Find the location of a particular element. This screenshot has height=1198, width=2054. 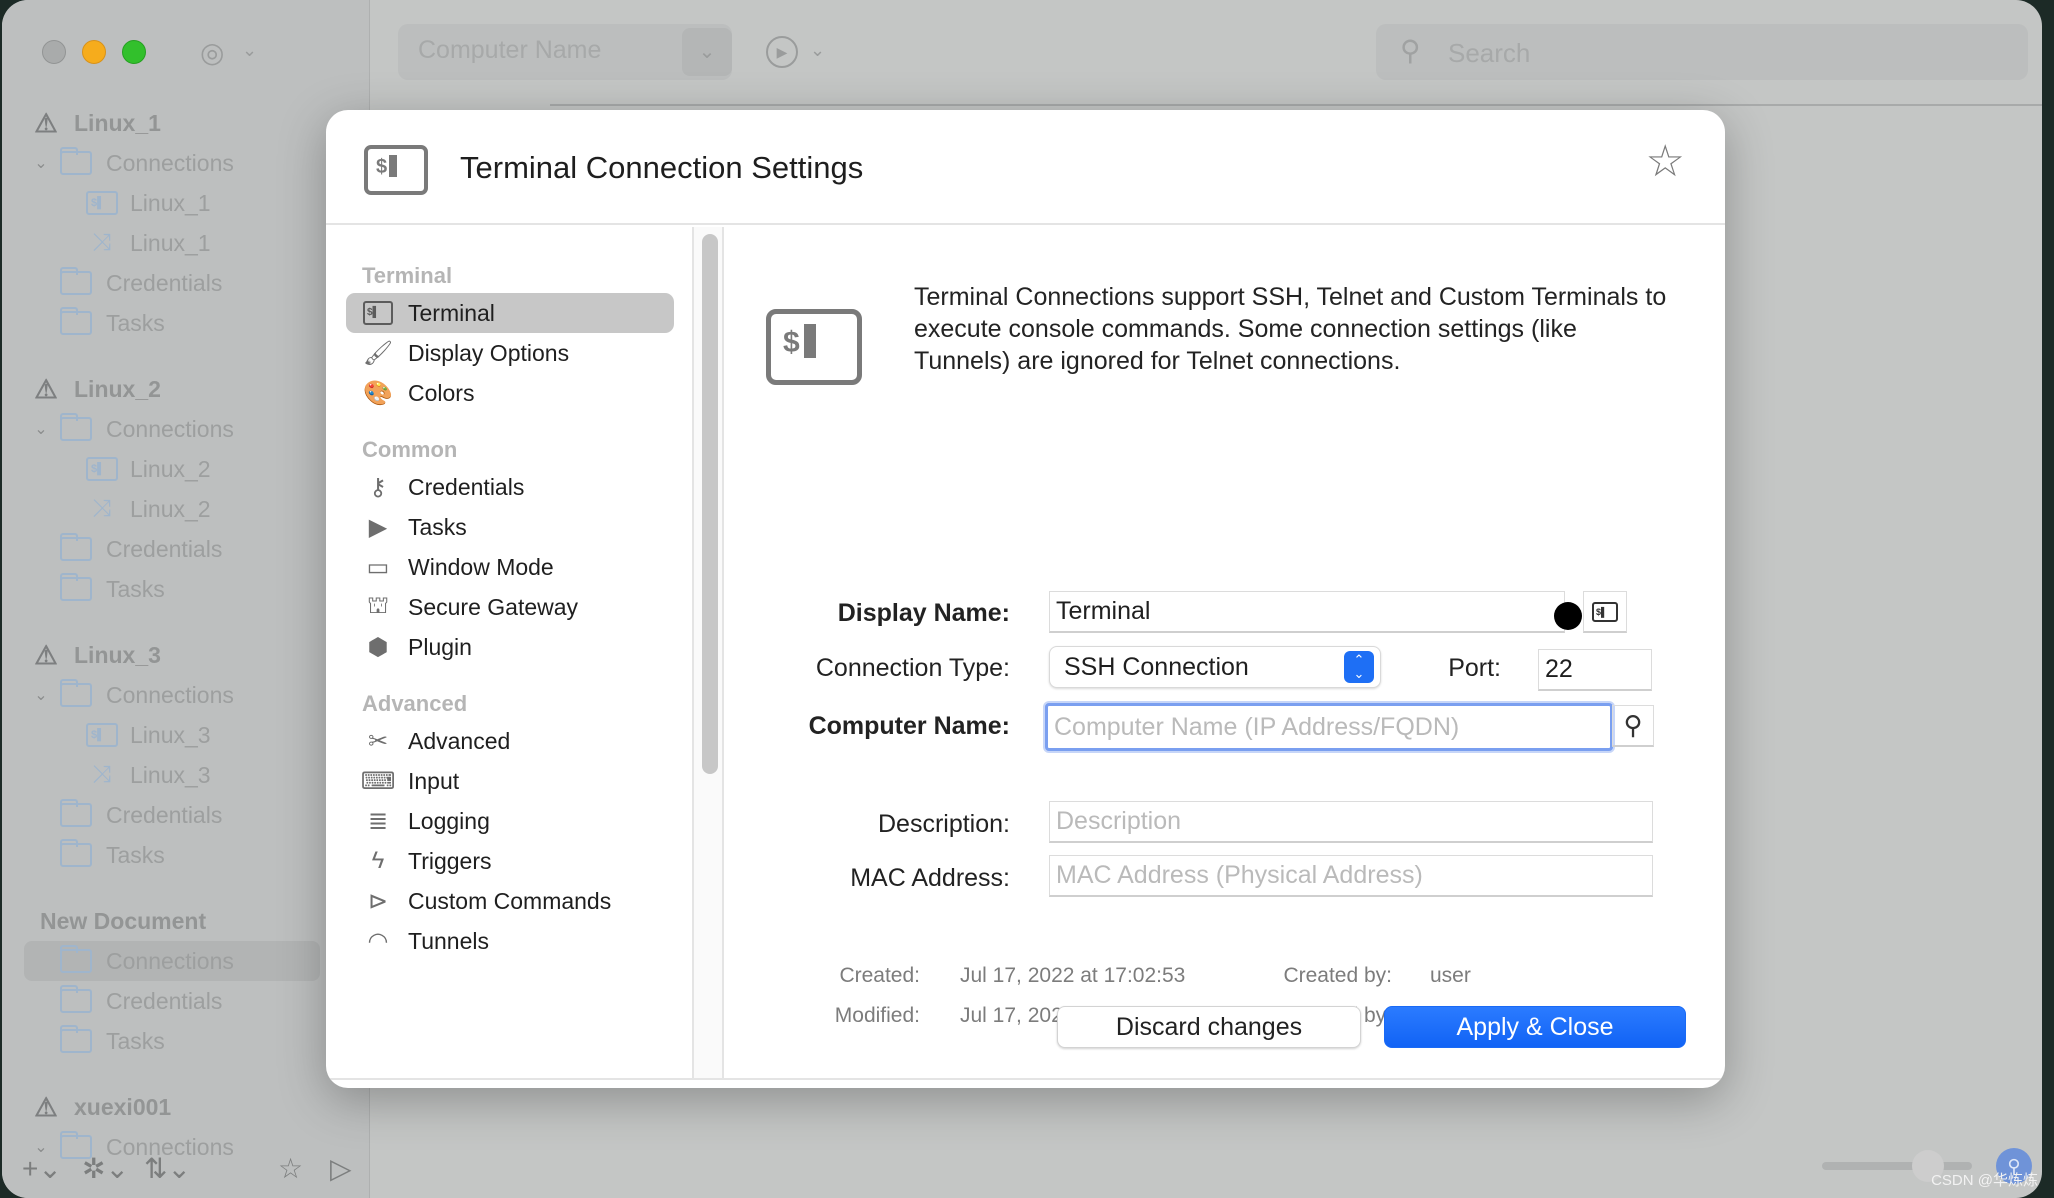

created-by-value: user is located at coordinates (1450, 975).